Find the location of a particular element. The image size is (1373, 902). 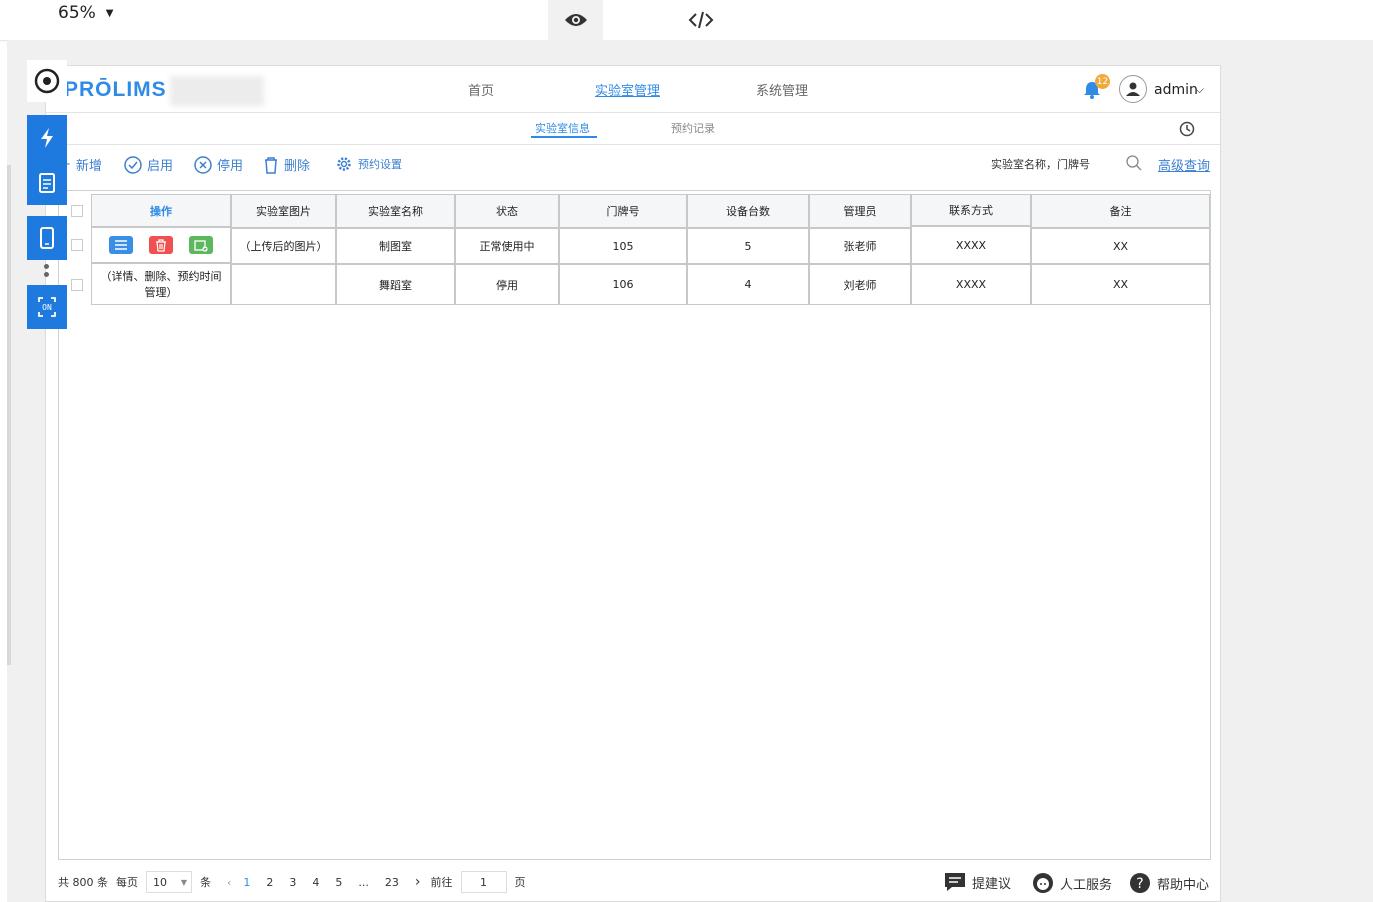

lab-admin: 张老师 is located at coordinates (860, 246).